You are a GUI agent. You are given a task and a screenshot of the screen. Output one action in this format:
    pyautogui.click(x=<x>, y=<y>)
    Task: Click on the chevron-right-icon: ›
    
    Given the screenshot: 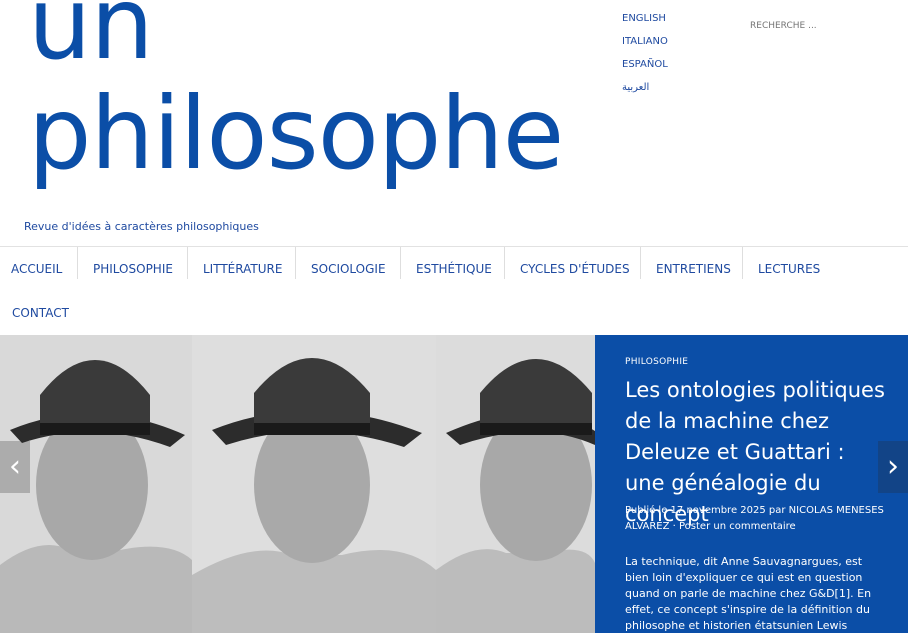 What is the action you would take?
    pyautogui.click(x=893, y=466)
    